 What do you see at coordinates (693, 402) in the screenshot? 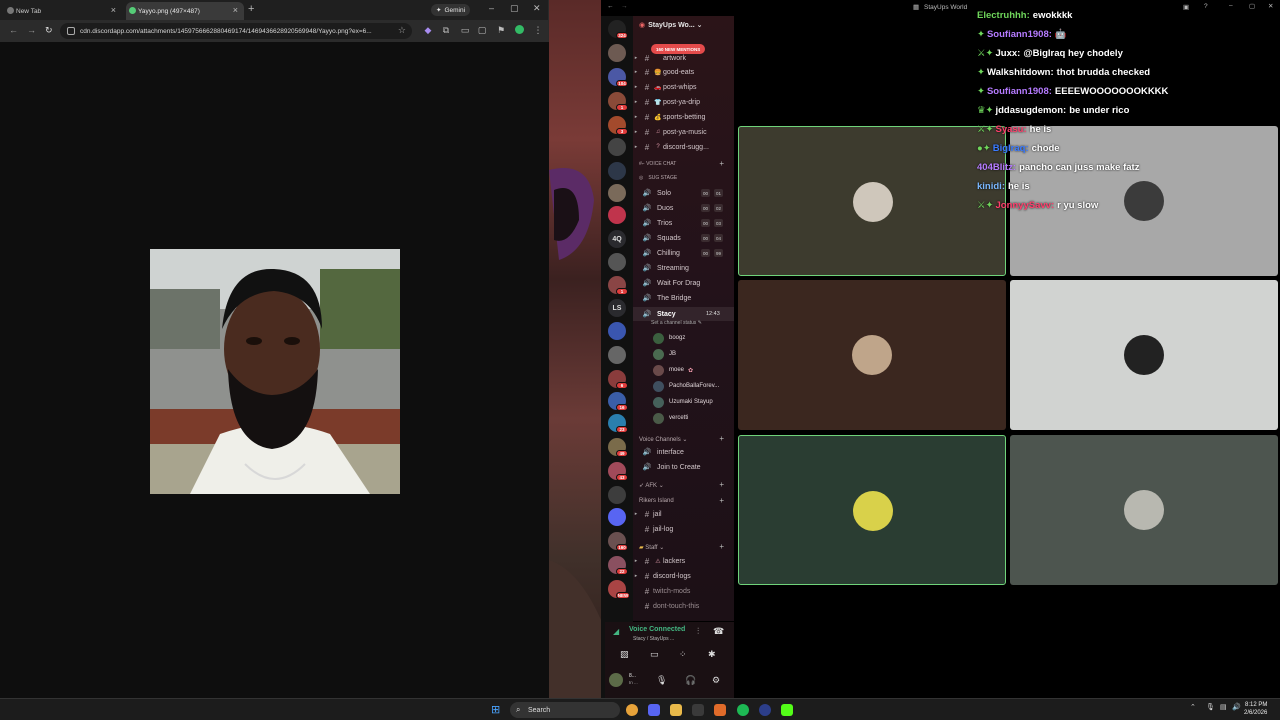
I see `voice-user: Uzumaki Stayup` at bounding box center [693, 402].